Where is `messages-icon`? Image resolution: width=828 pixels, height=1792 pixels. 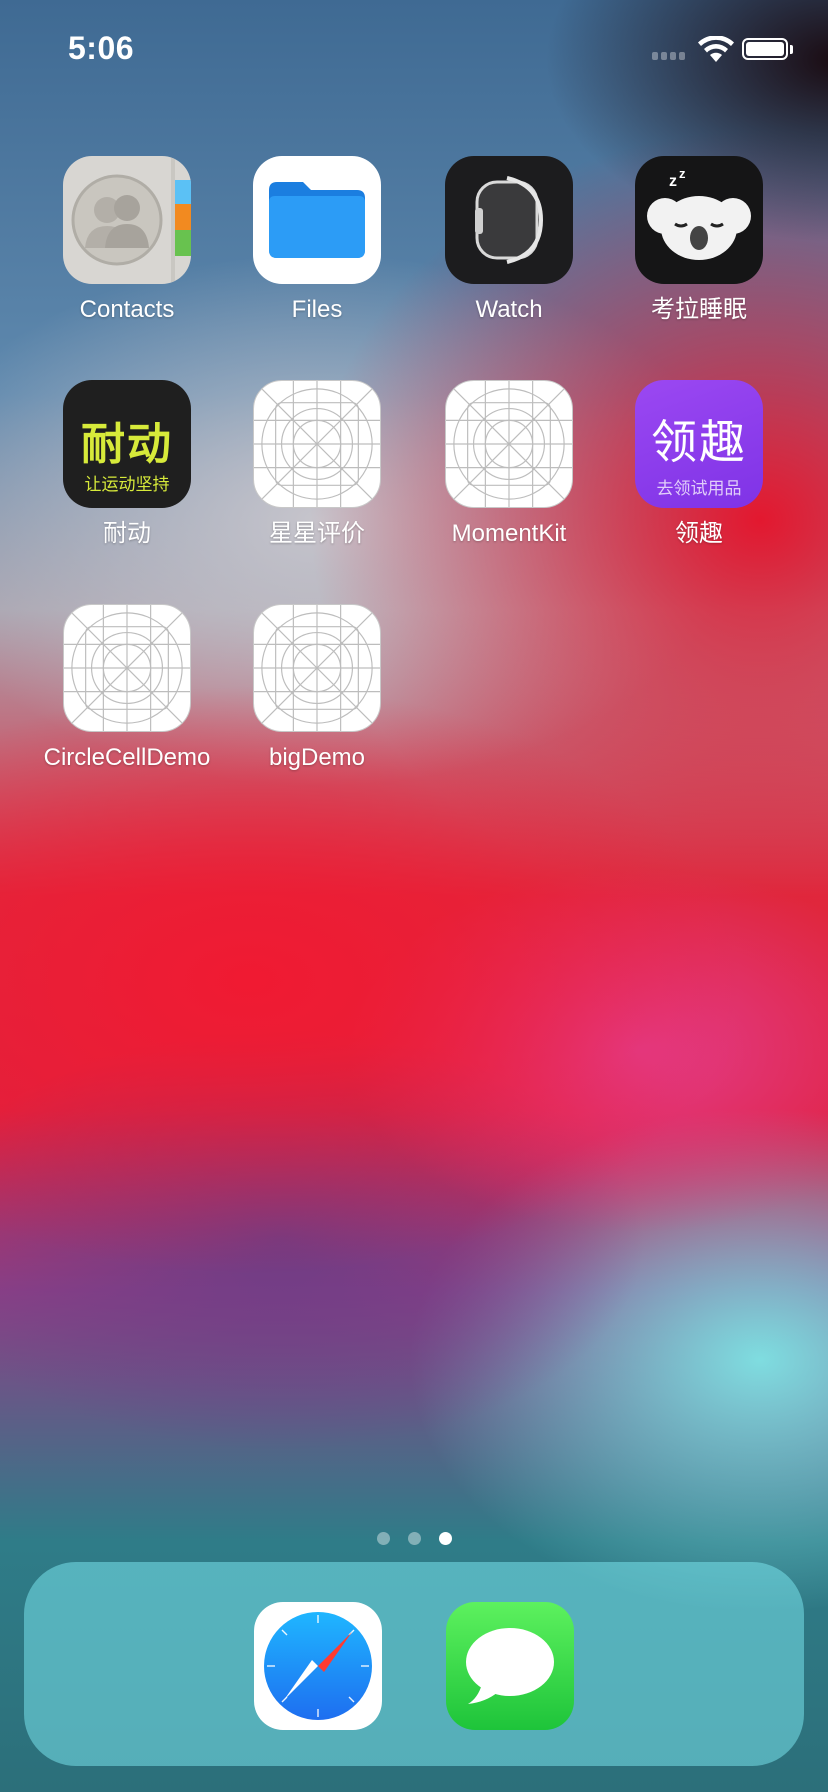
messages-icon is located at coordinates (510, 1666).